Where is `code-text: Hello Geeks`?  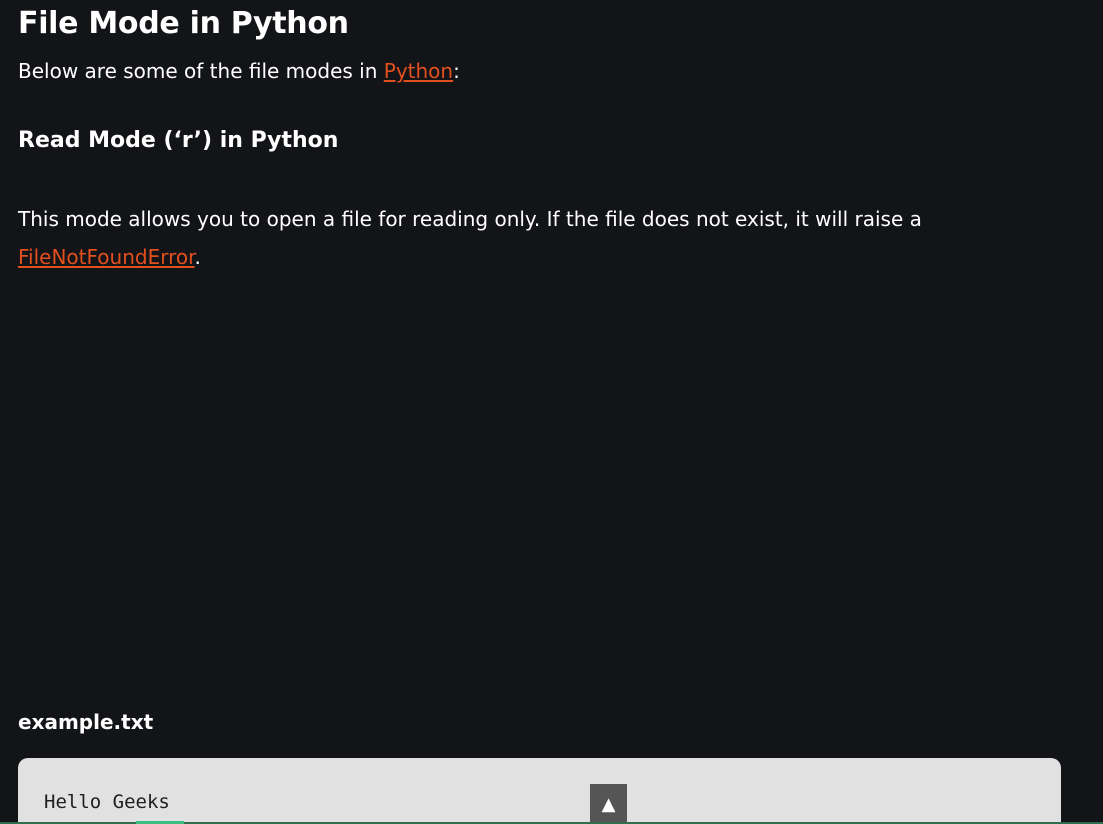
code-text: Hello Geeks is located at coordinates (107, 802).